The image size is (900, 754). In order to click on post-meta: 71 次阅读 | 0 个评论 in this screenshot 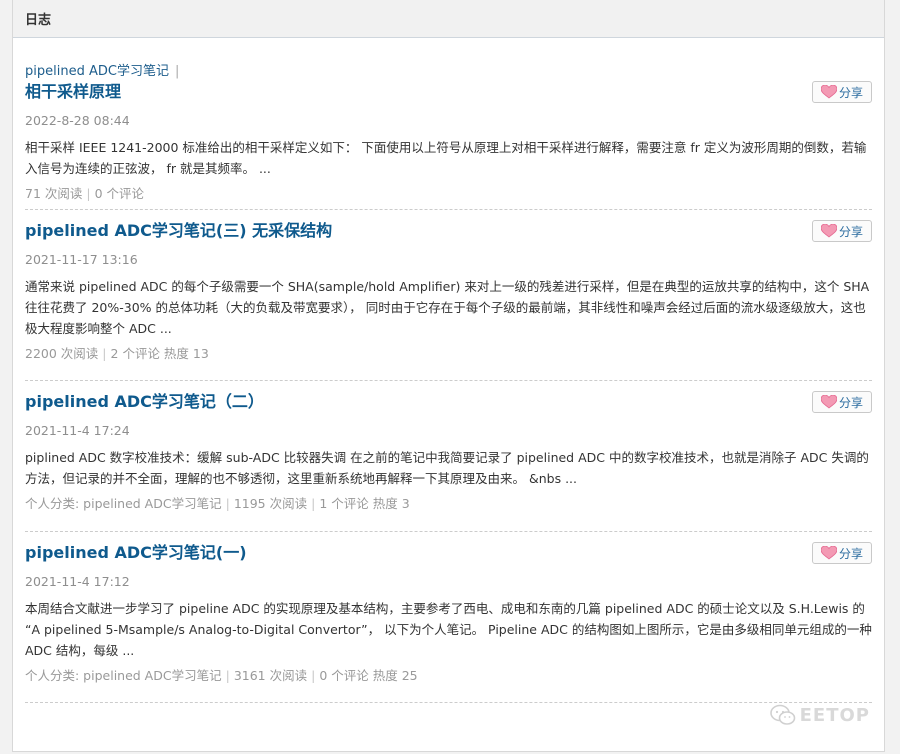, I will do `click(85, 193)`.